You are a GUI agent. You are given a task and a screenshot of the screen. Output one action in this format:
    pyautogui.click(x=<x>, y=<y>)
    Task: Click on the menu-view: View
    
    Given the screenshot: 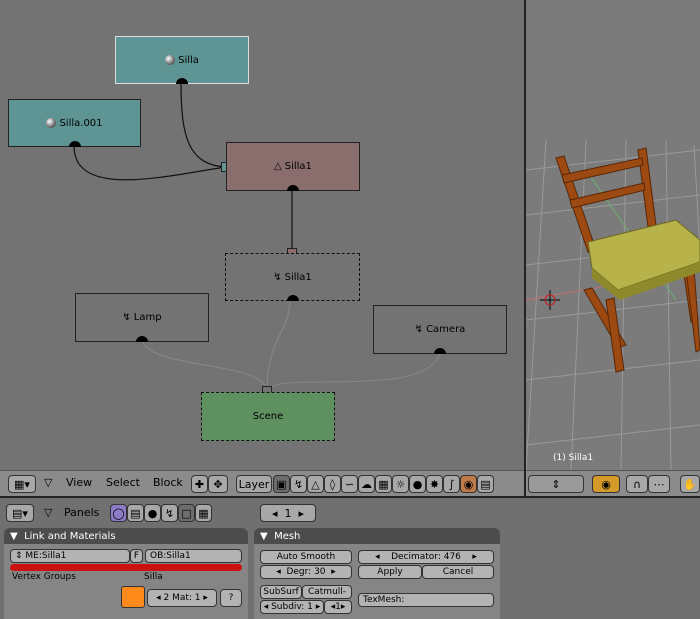 What is the action you would take?
    pyautogui.click(x=79, y=482)
    